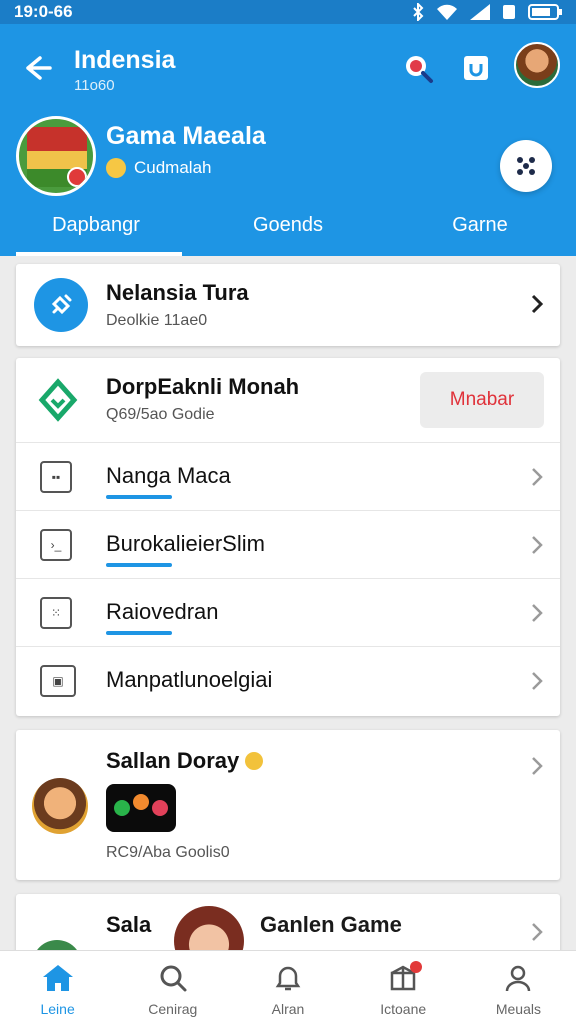  Describe the element at coordinates (509, 12) in the screenshot. I see `sim-icon` at that location.